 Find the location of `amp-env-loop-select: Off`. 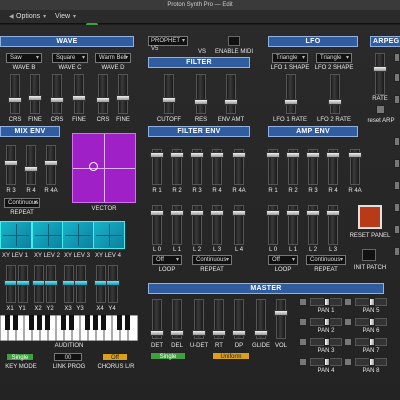

amp-env-loop-select: Off is located at coordinates (283, 260).